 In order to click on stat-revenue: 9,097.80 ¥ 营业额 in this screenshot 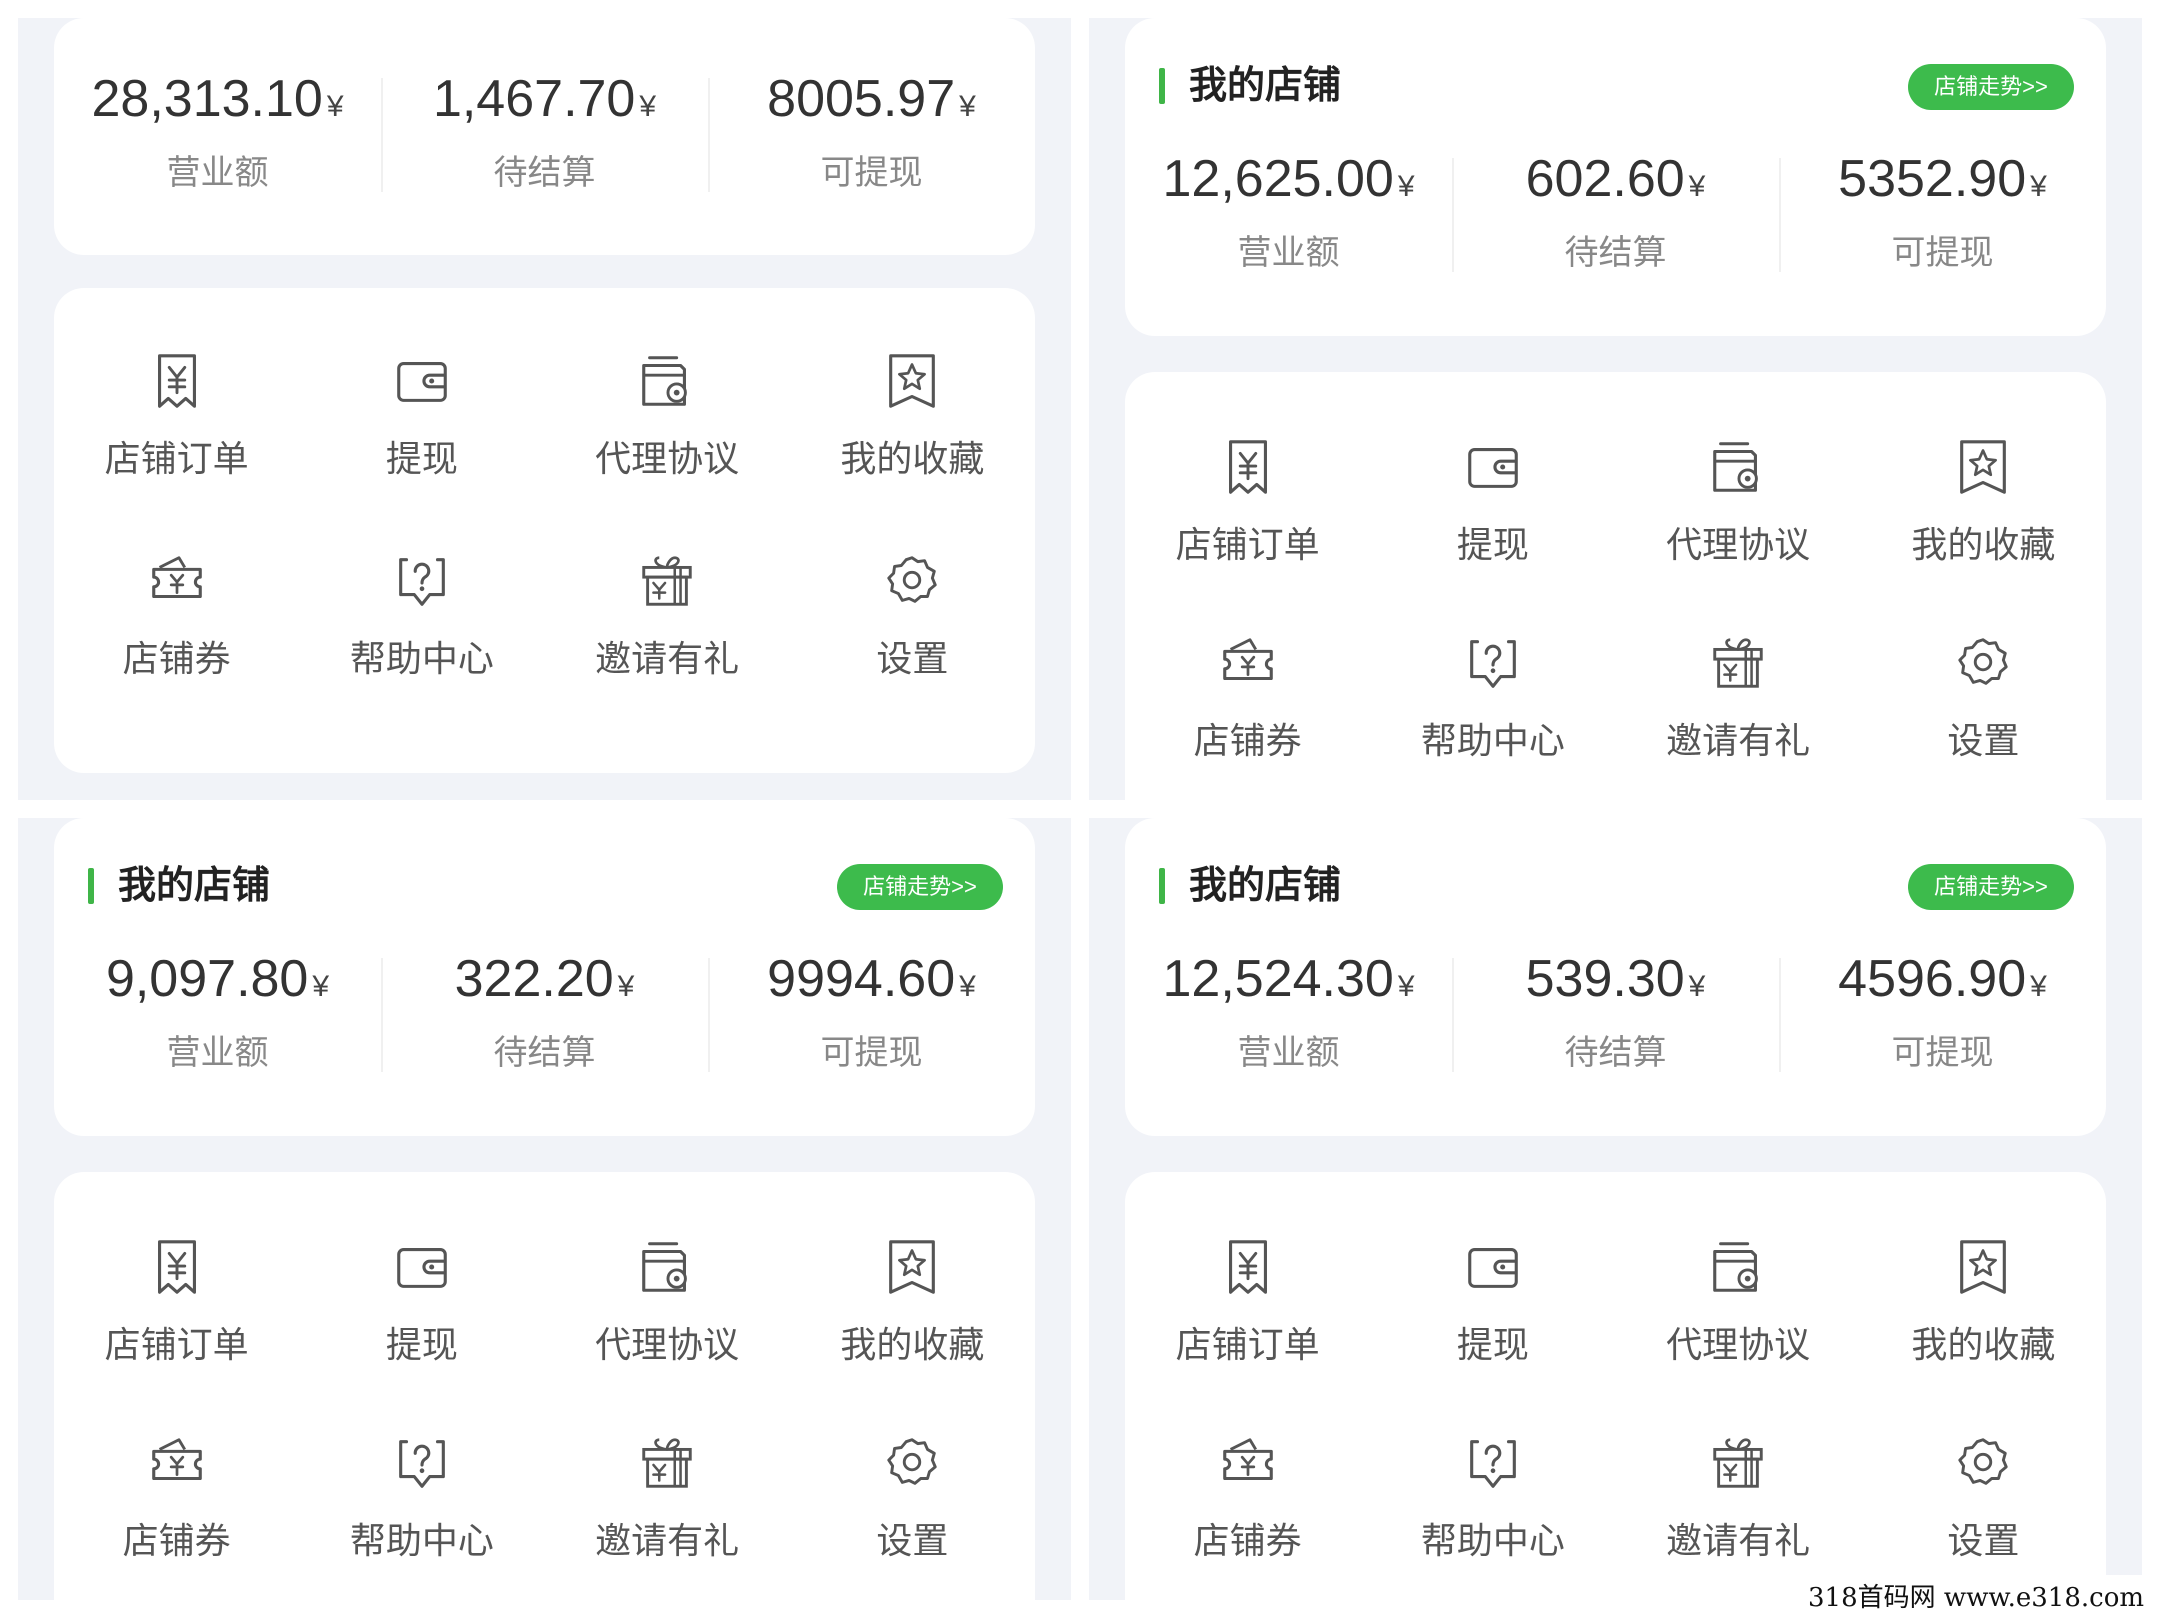, I will do `click(217, 1018)`.